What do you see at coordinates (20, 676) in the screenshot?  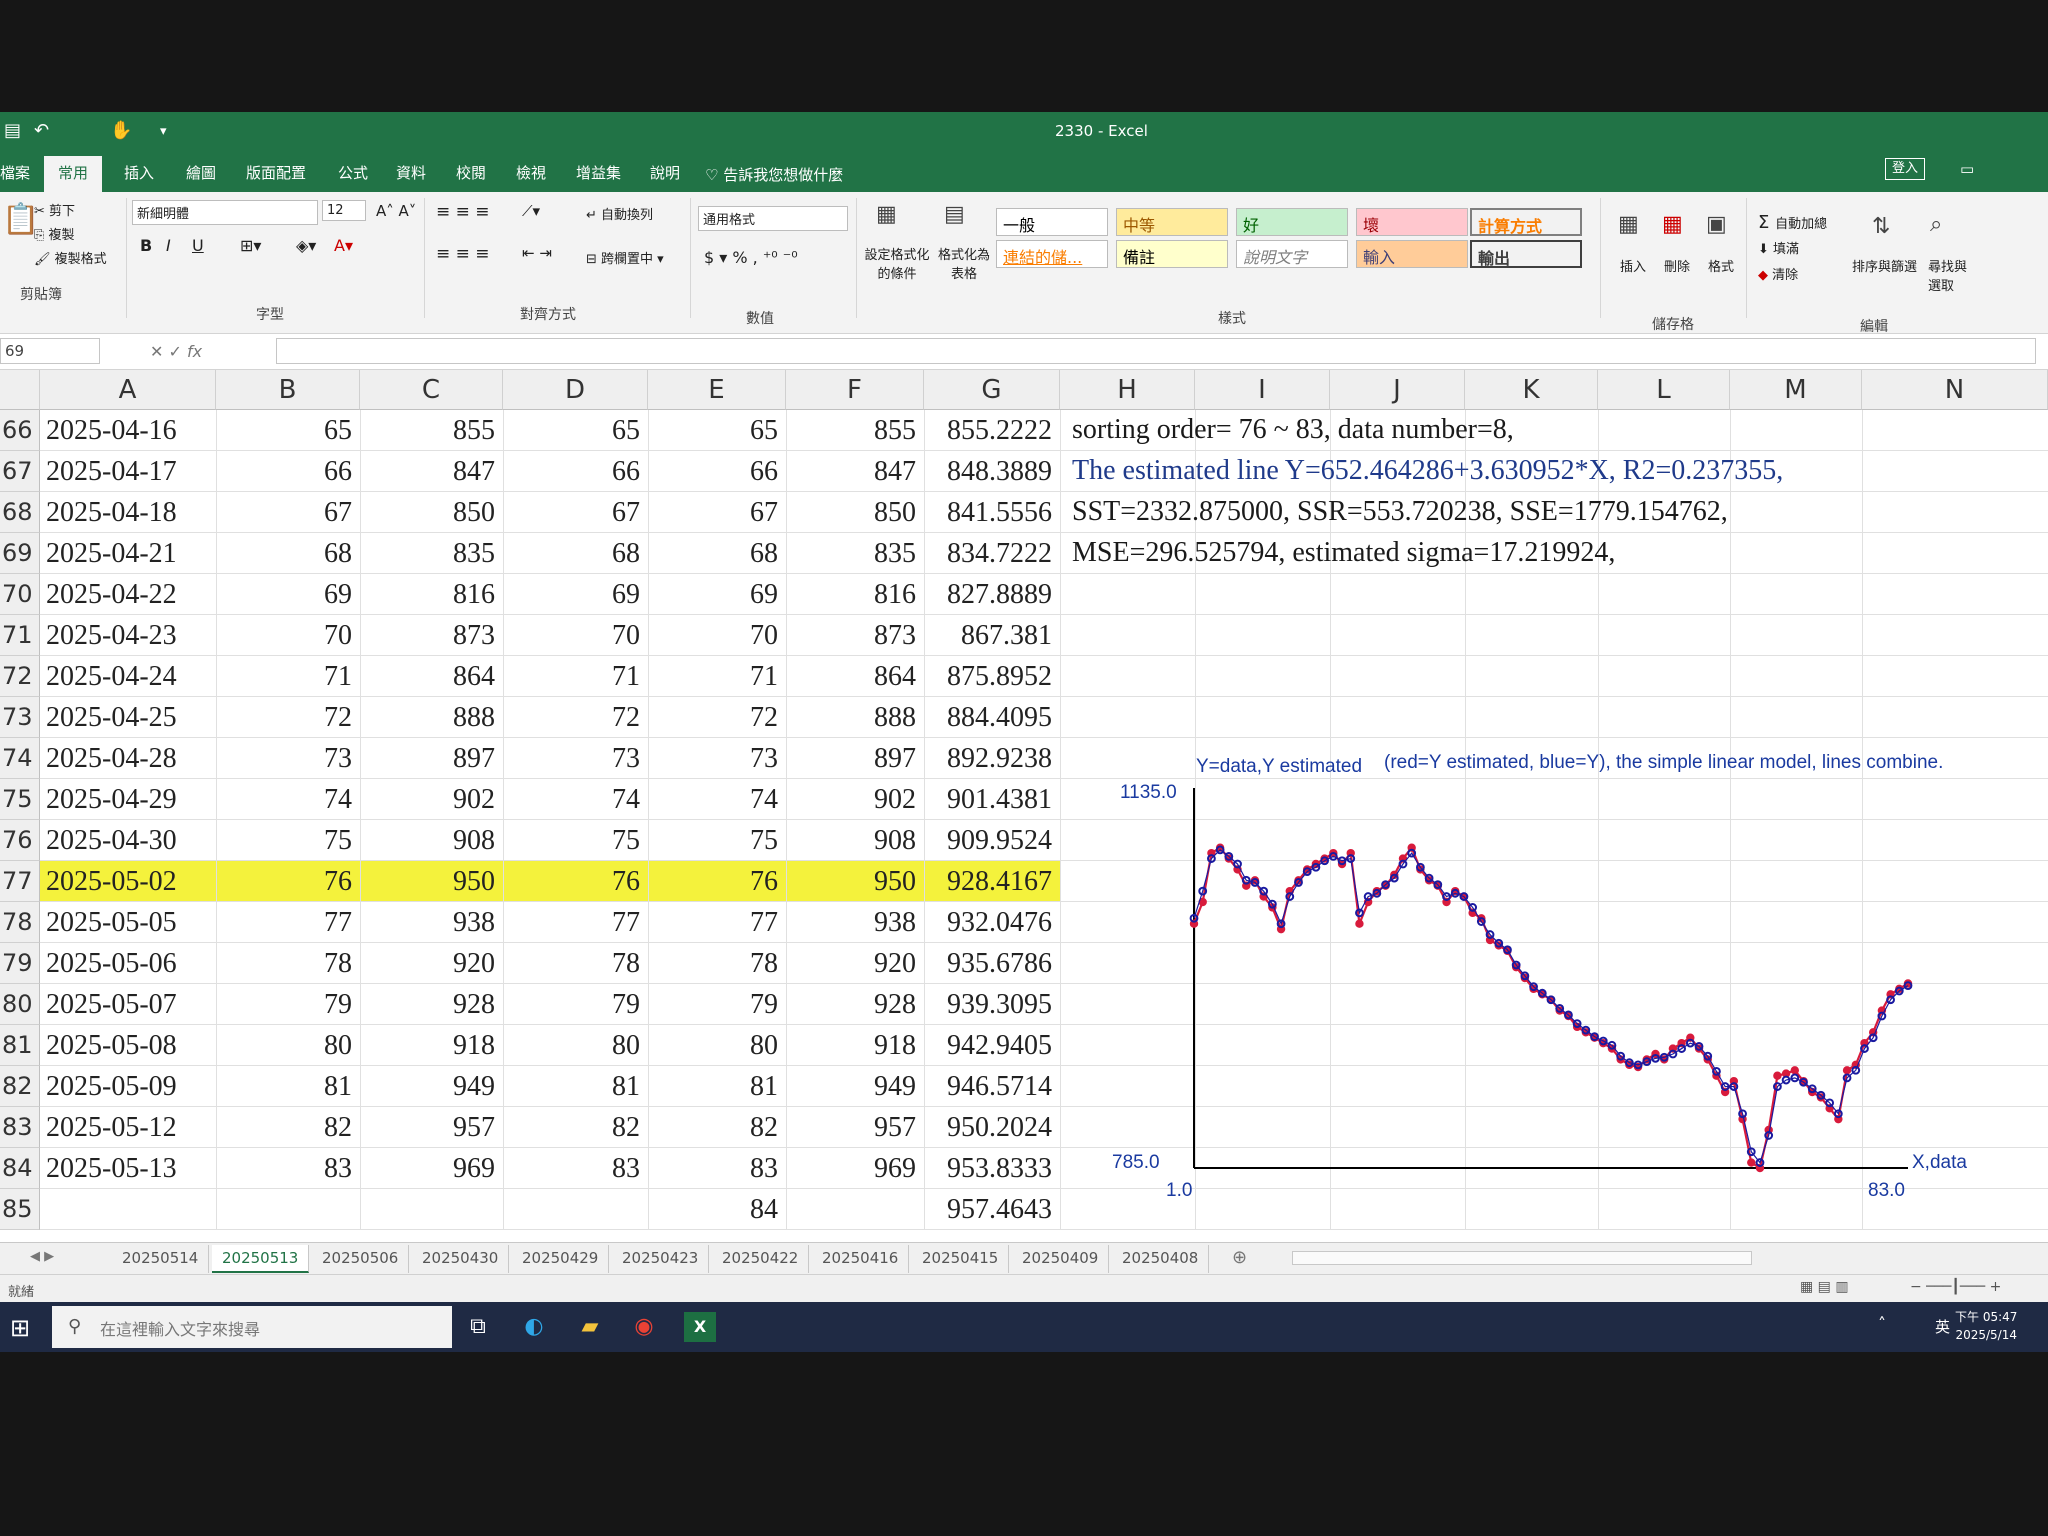 I see `row-header: 72` at bounding box center [20, 676].